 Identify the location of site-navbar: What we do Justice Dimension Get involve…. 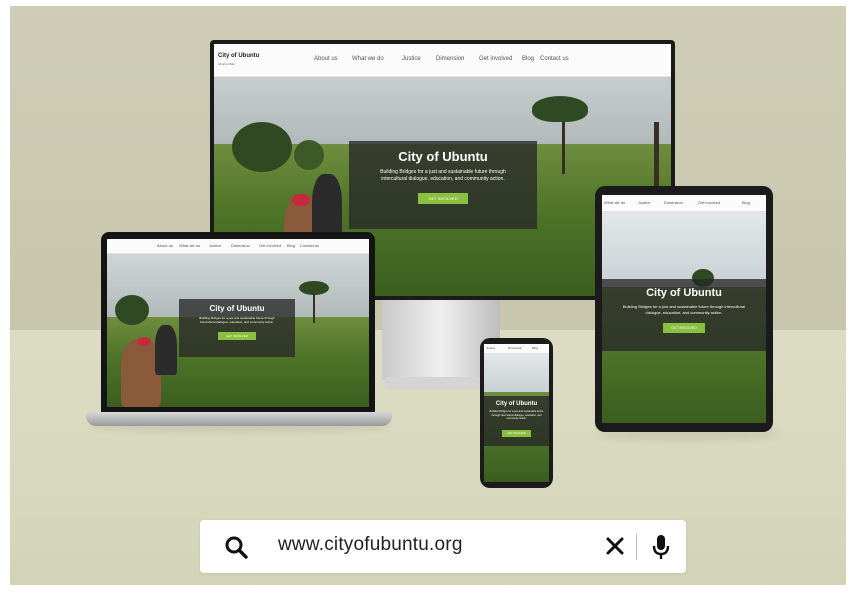
(684, 203).